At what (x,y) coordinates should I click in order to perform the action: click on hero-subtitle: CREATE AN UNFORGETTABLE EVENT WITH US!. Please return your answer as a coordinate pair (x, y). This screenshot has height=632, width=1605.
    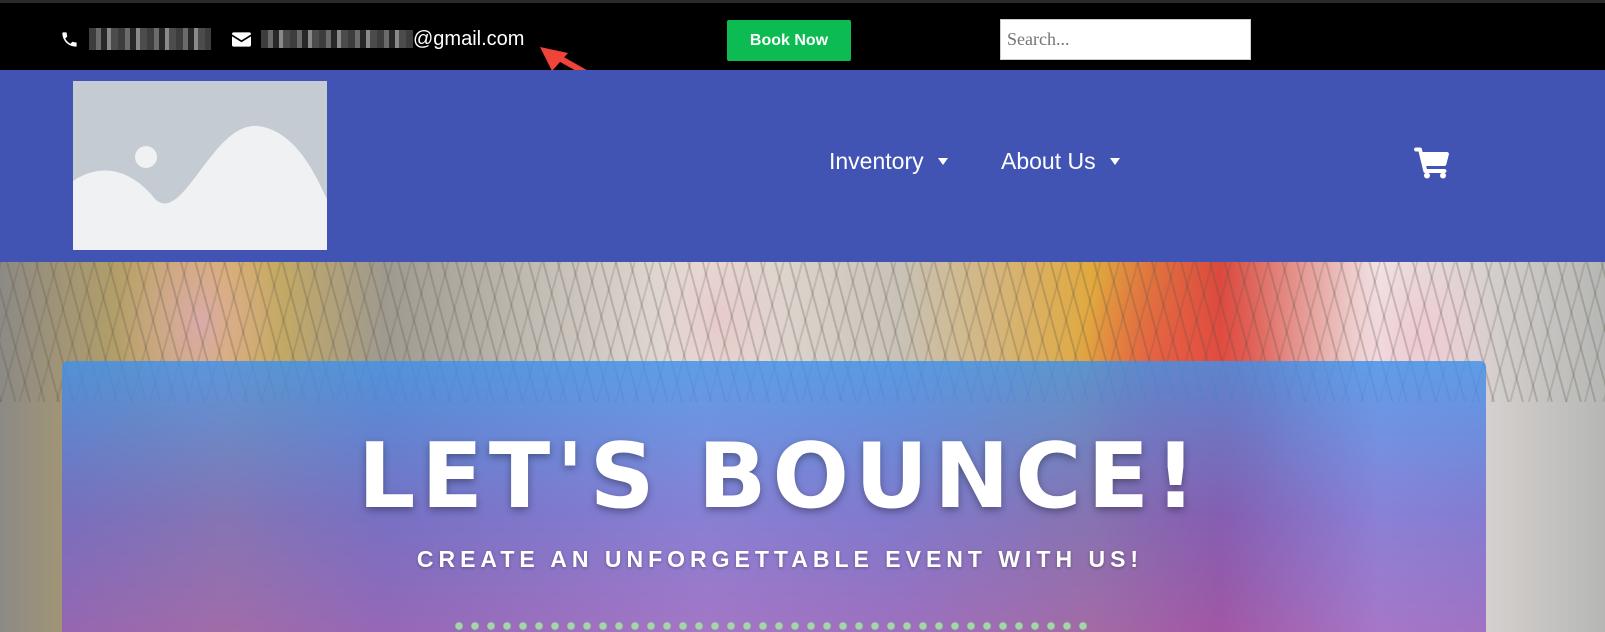
    Looking at the image, I should click on (780, 559).